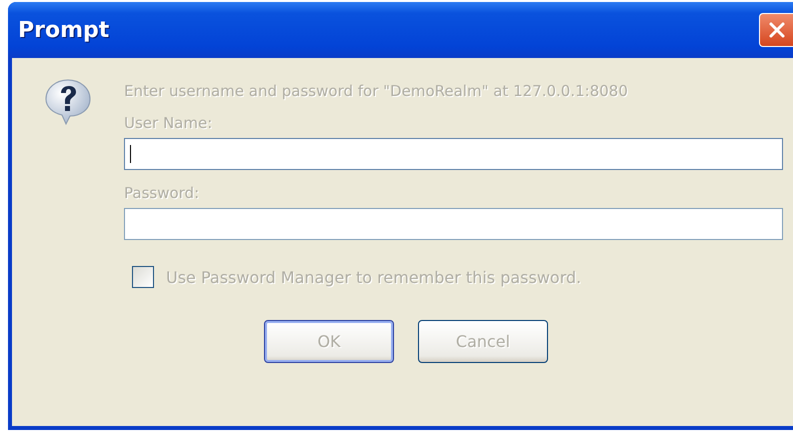 This screenshot has height=432, width=793. What do you see at coordinates (130, 154) in the screenshot?
I see `text-cursor` at bounding box center [130, 154].